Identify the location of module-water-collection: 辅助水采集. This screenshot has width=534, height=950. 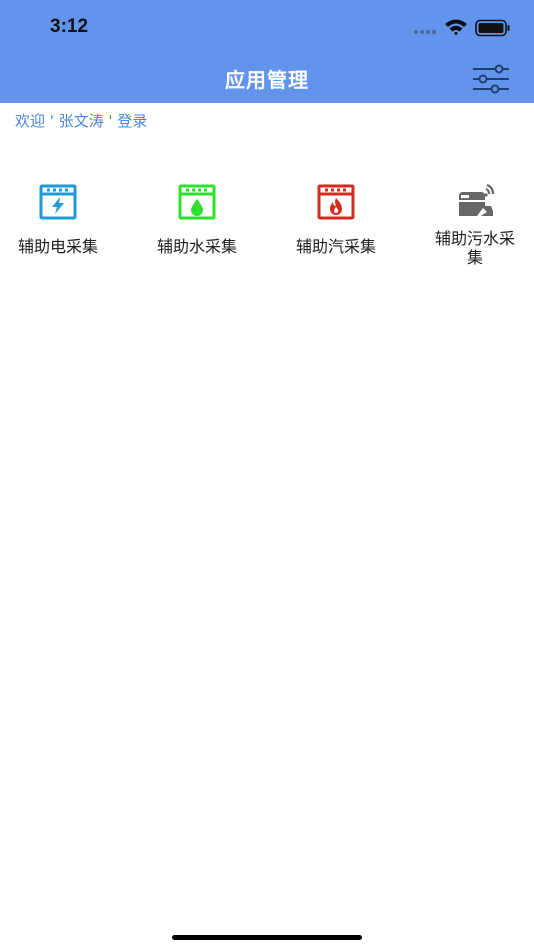
(197, 227).